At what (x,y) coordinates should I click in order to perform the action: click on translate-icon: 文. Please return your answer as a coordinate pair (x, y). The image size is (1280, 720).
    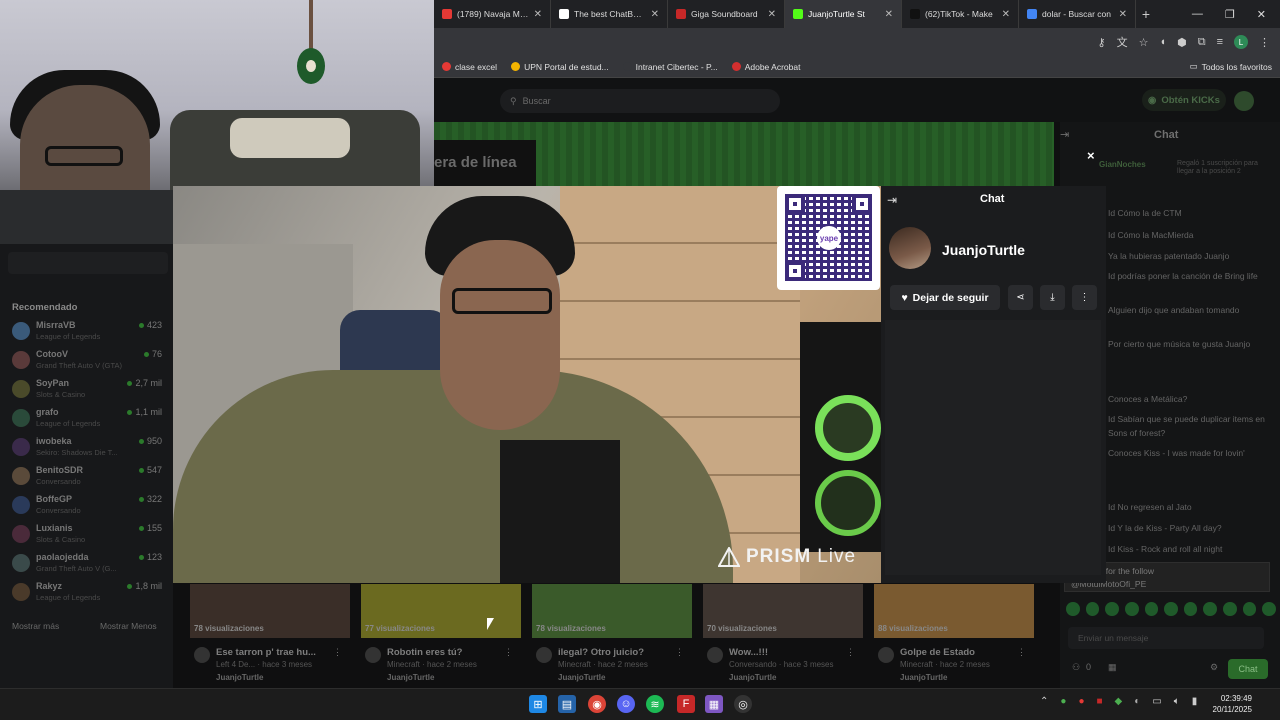
    Looking at the image, I should click on (1122, 42).